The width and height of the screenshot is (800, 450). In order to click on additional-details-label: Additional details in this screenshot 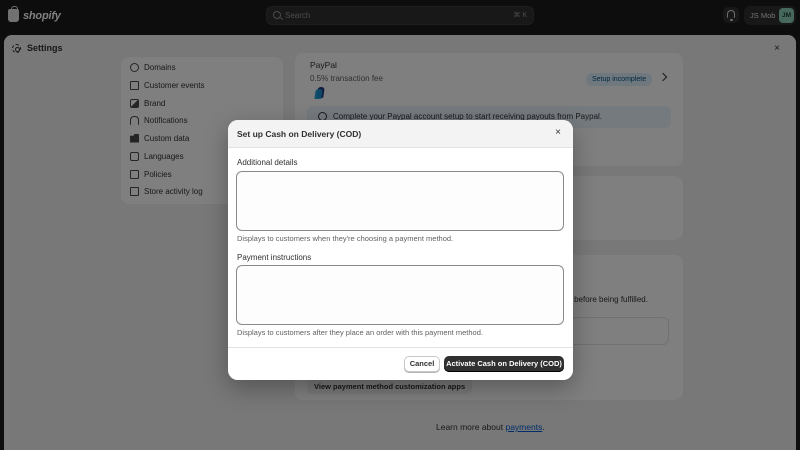, I will do `click(267, 162)`.